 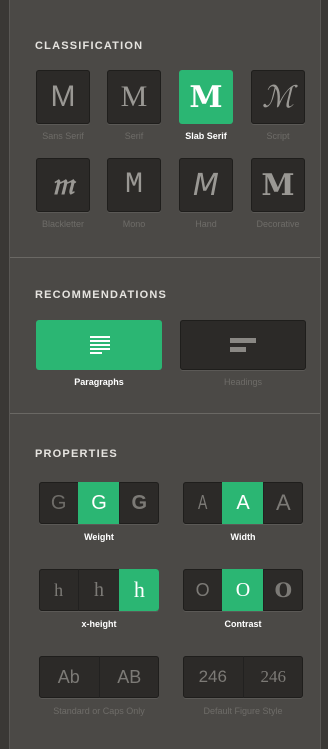 I want to click on classification-serif: M, so click(x=134, y=97).